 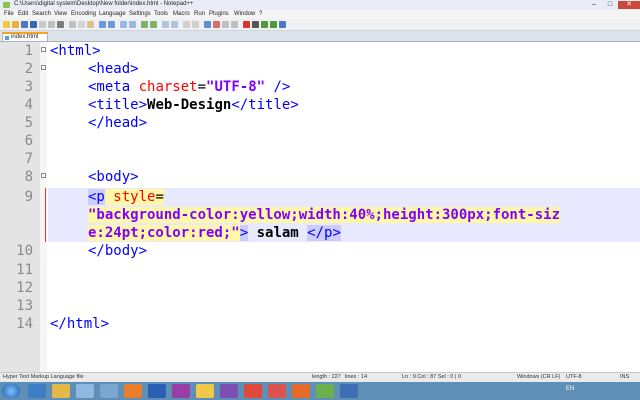 What do you see at coordinates (28, 87) in the screenshot?
I see `line-number: 3` at bounding box center [28, 87].